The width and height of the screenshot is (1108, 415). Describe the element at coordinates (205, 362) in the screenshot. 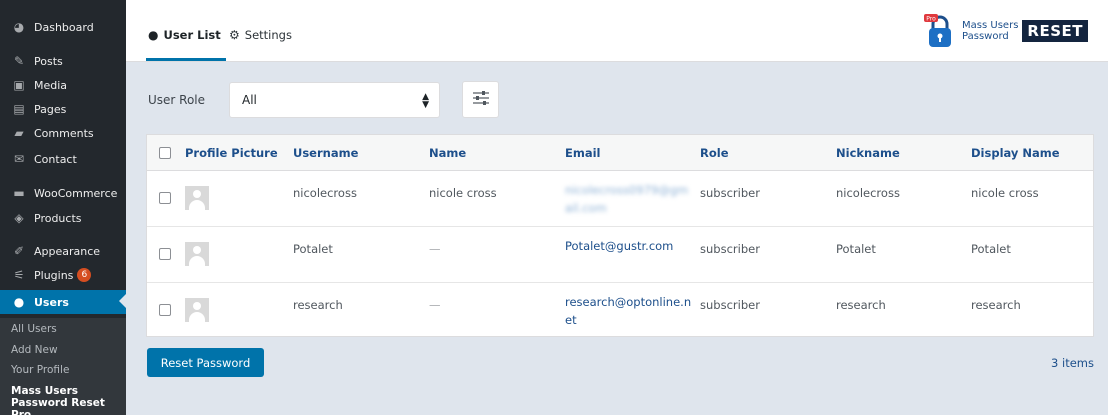

I see `reset-password-button: Reset Password` at that location.